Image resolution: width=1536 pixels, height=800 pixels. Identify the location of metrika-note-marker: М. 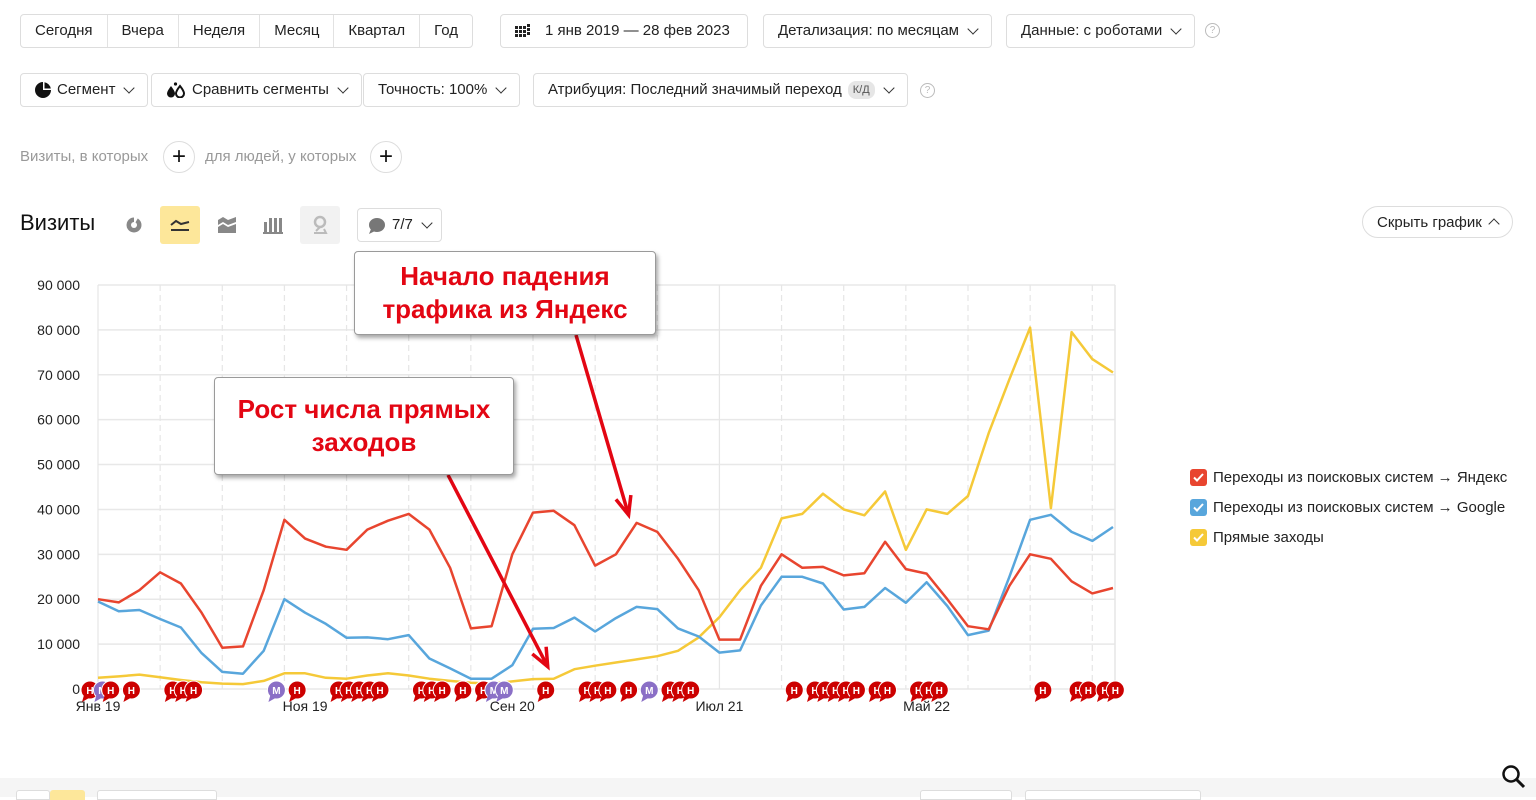
(649, 691).